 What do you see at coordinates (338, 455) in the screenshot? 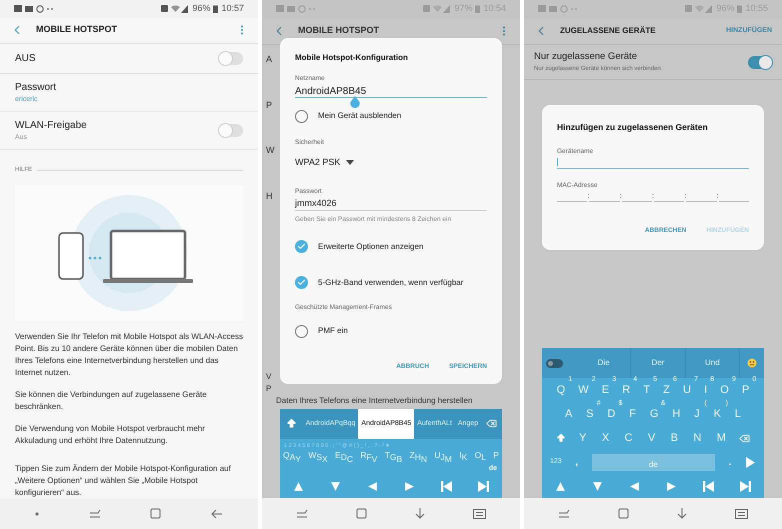
I see `key: E` at bounding box center [338, 455].